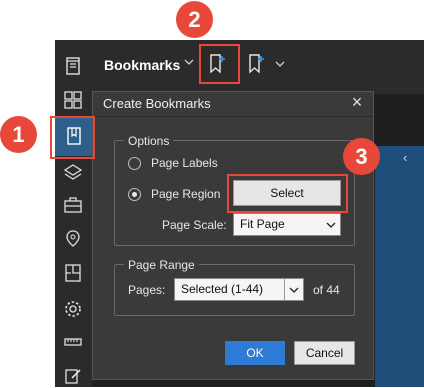 The height and width of the screenshot is (388, 424). What do you see at coordinates (161, 265) in the screenshot?
I see `page-range-legend: Page Range` at bounding box center [161, 265].